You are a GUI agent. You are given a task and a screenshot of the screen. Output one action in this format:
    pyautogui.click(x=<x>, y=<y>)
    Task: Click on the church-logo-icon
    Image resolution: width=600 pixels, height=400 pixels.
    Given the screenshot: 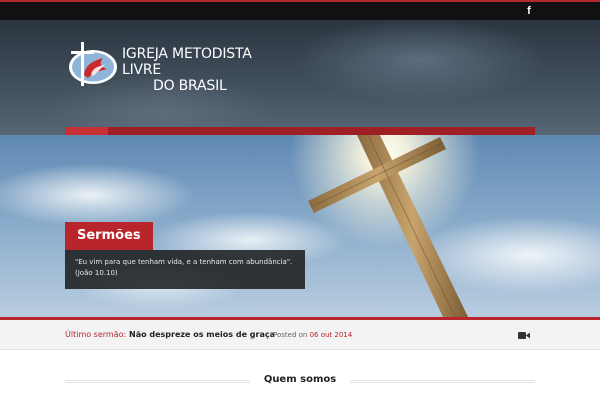 What is the action you would take?
    pyautogui.click(x=92, y=64)
    